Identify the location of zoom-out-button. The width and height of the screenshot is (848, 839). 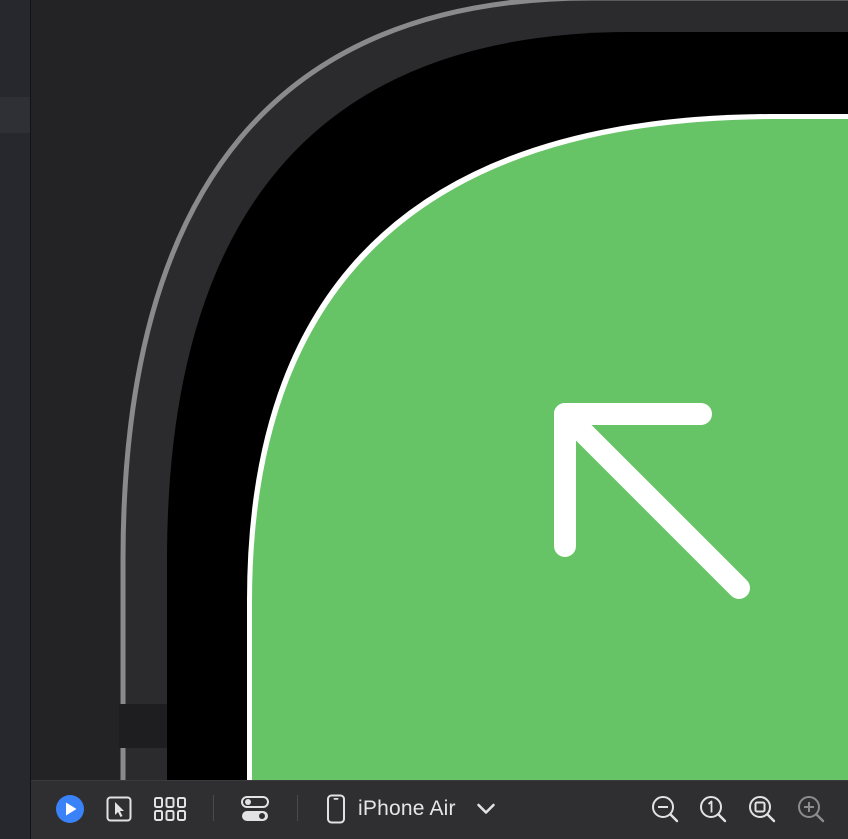
(665, 809).